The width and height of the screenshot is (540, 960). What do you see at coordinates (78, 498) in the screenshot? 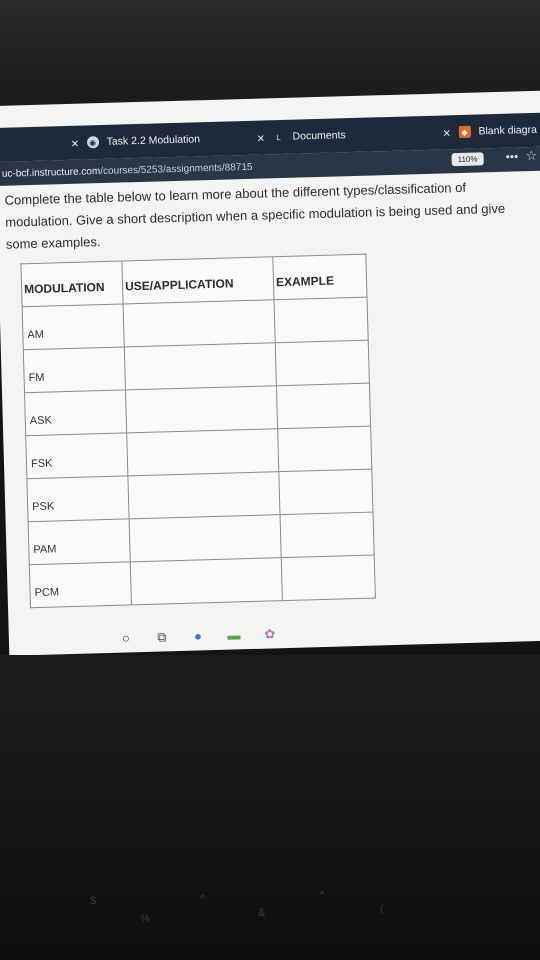
I see `modulation-cell: PSK` at bounding box center [78, 498].